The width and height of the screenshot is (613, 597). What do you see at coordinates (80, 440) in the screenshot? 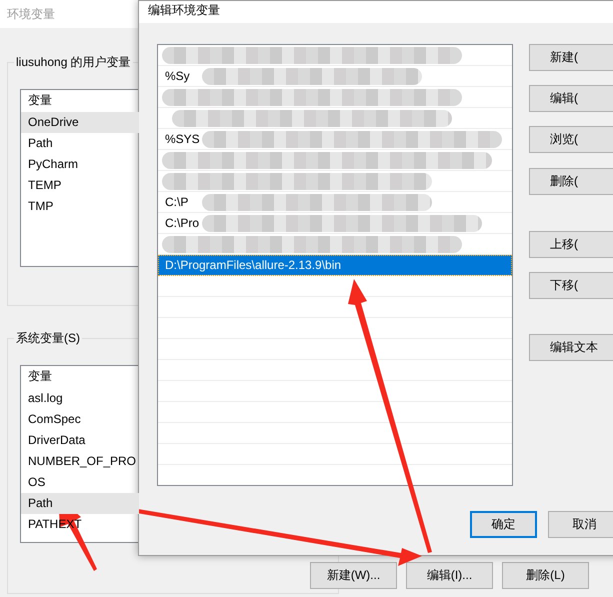
I see `variable-row: DriverData` at bounding box center [80, 440].